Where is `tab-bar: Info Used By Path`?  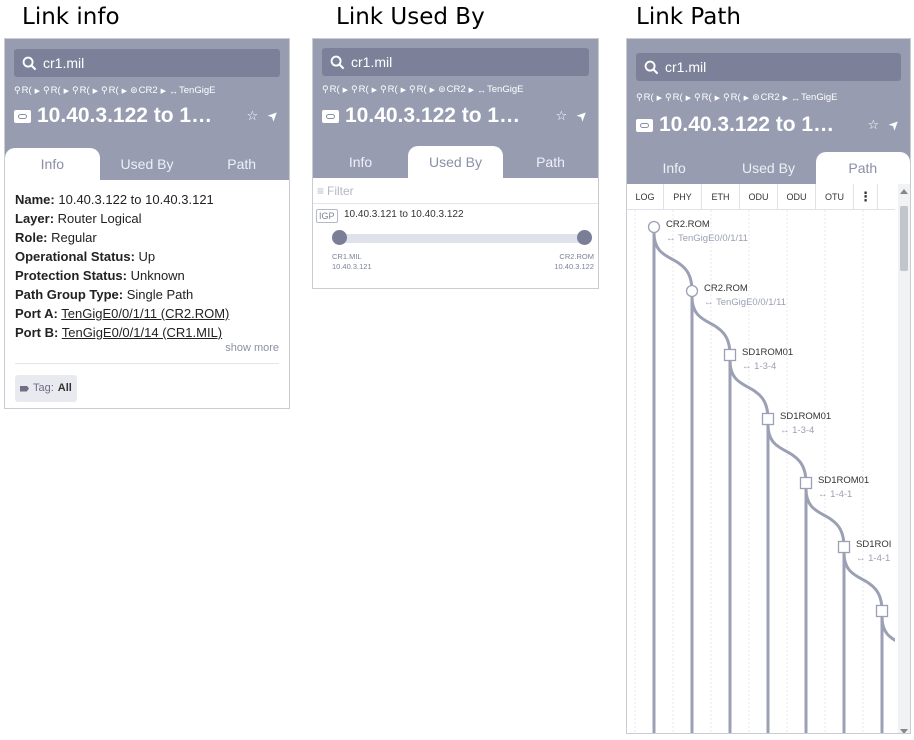 tab-bar: Info Used By Path is located at coordinates (455, 162).